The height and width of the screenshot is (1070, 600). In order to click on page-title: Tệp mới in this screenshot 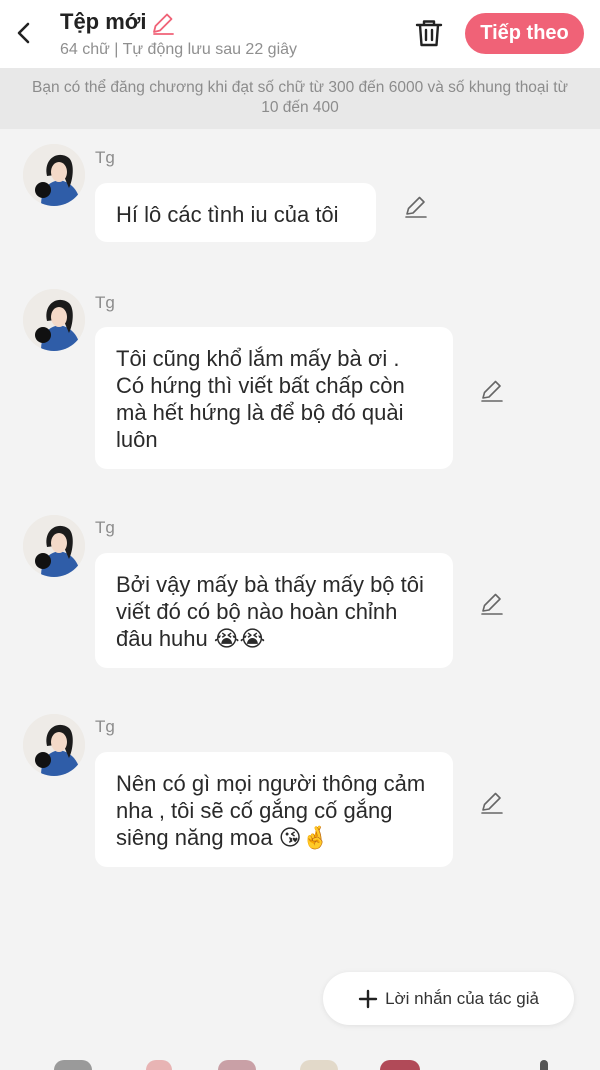, I will do `click(103, 21)`.